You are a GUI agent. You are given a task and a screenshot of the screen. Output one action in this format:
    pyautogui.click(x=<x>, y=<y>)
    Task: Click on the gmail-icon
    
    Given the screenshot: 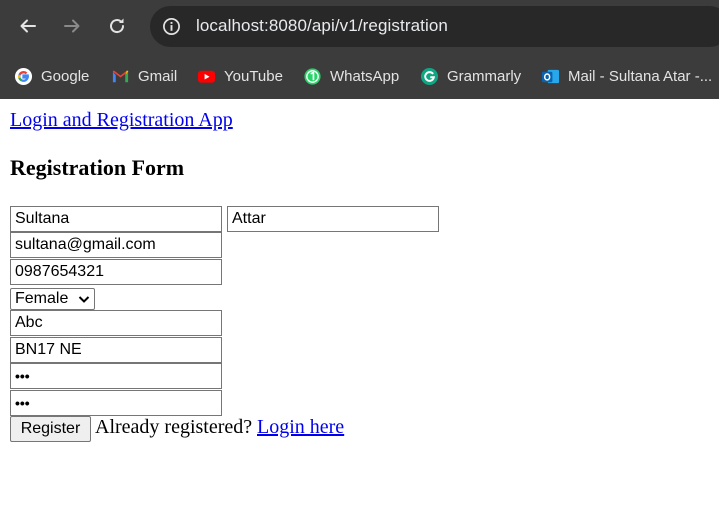 What is the action you would take?
    pyautogui.click(x=120, y=76)
    